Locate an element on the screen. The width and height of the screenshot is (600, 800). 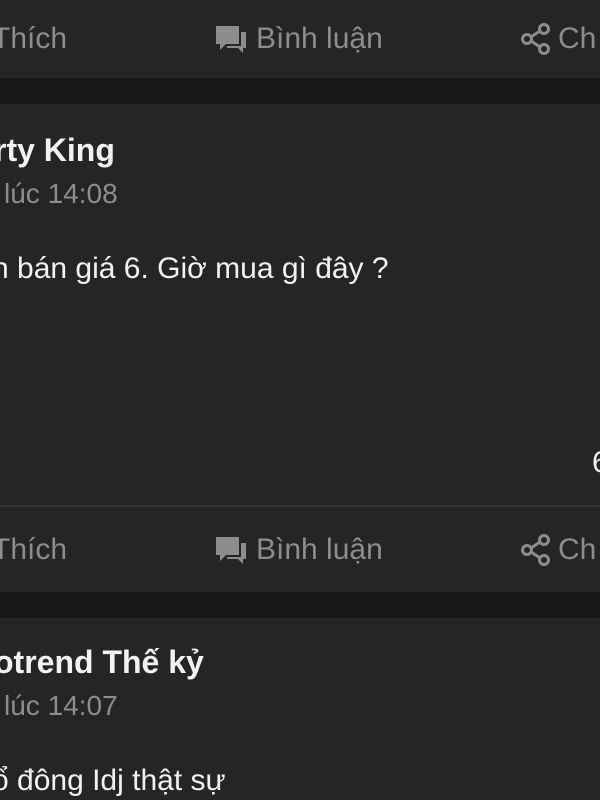
post-author: otrend Thế kỷ is located at coordinates (102, 662).